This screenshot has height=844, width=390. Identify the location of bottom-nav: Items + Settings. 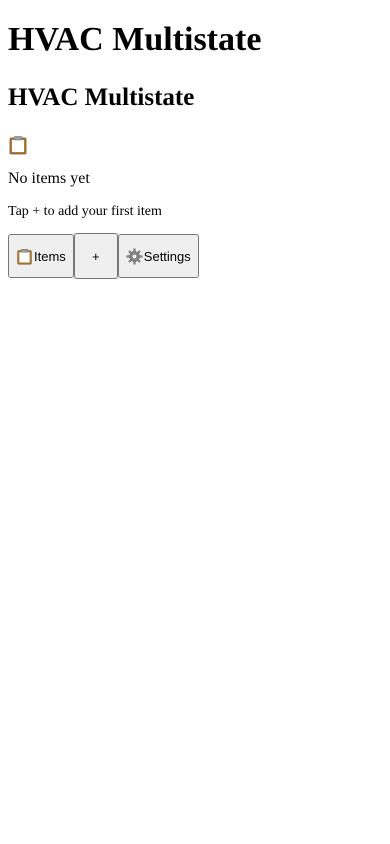
(195, 256).